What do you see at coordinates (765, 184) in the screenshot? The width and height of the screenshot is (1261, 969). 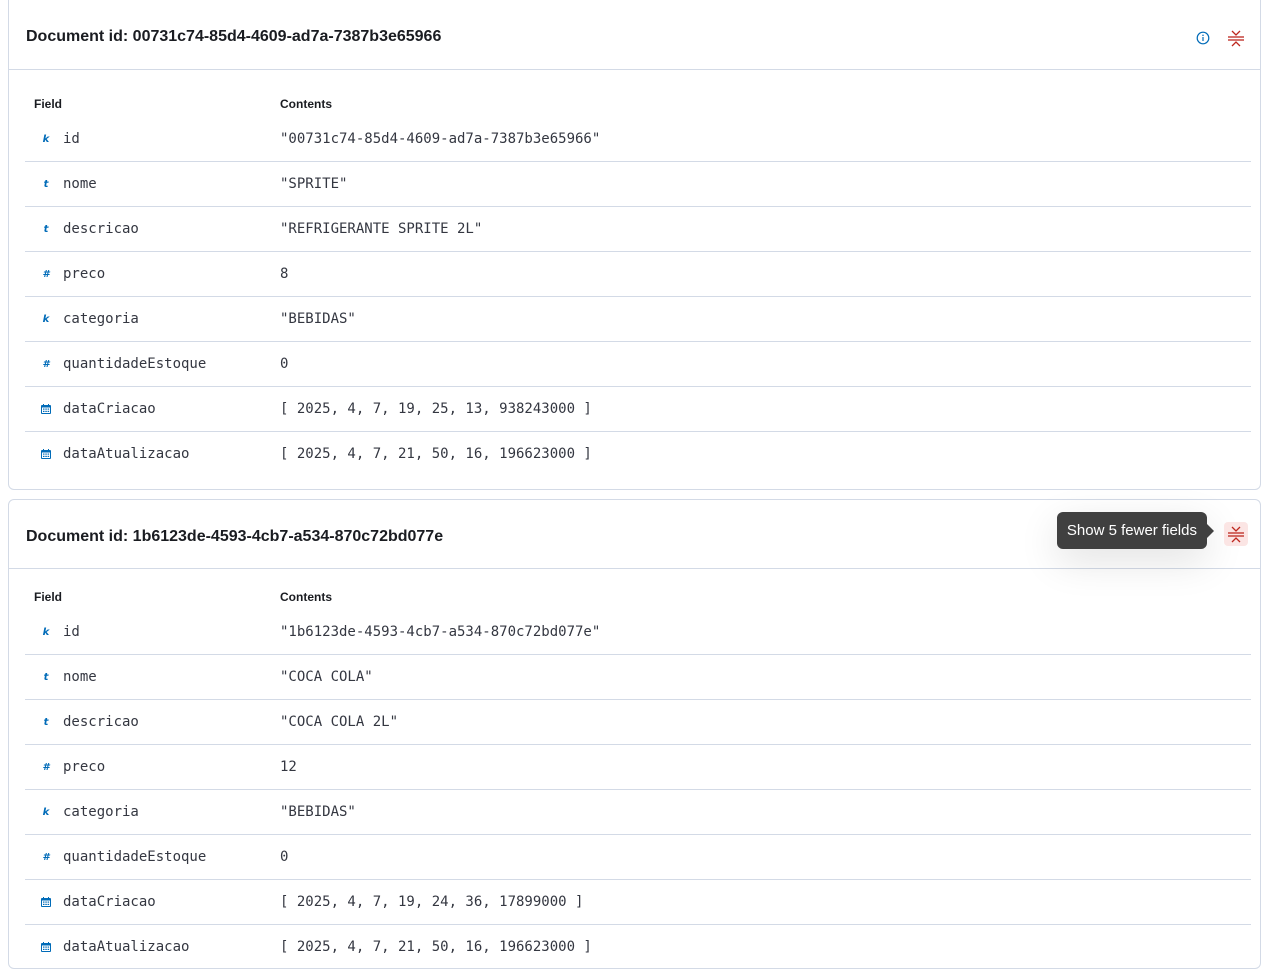 I see `field-value: "SPRITE"` at bounding box center [765, 184].